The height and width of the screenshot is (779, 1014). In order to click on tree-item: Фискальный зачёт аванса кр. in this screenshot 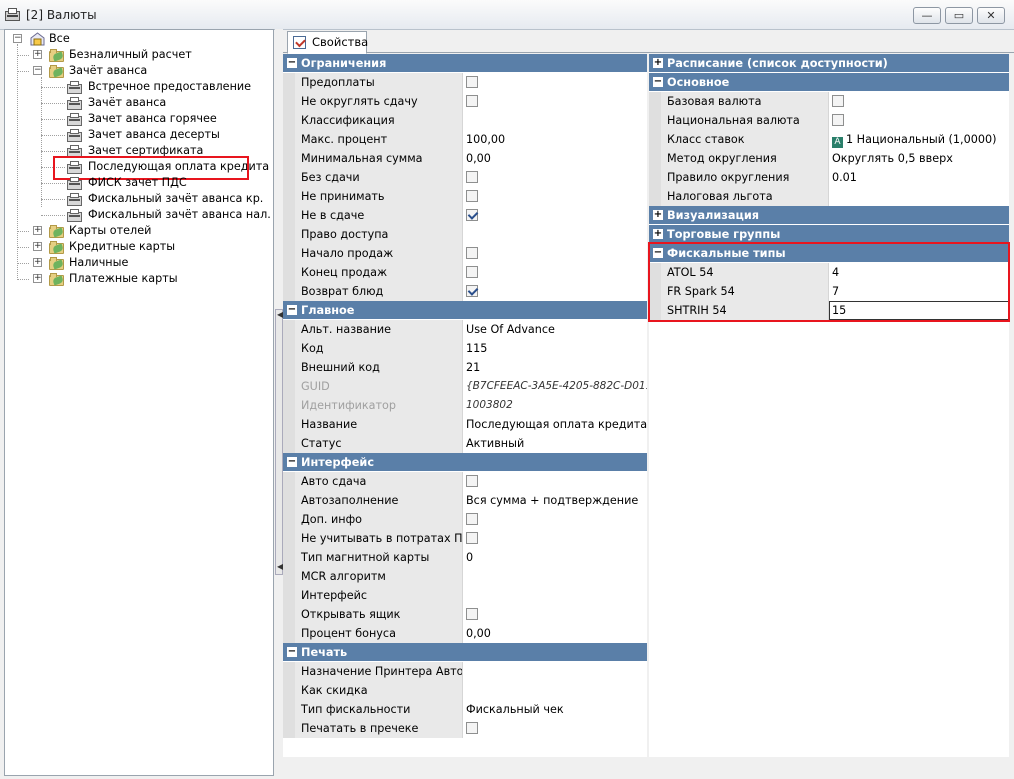, I will do `click(139, 199)`.